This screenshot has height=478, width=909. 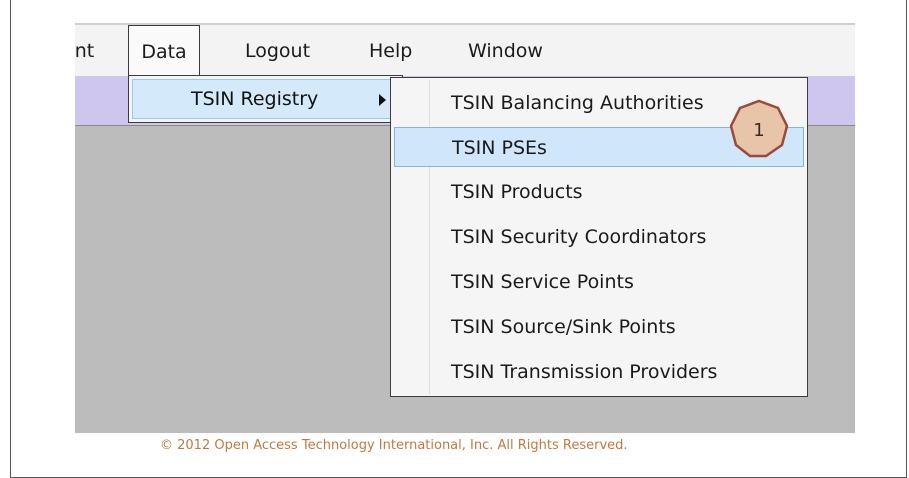 I want to click on step-callout-badge: 1, so click(x=759, y=128).